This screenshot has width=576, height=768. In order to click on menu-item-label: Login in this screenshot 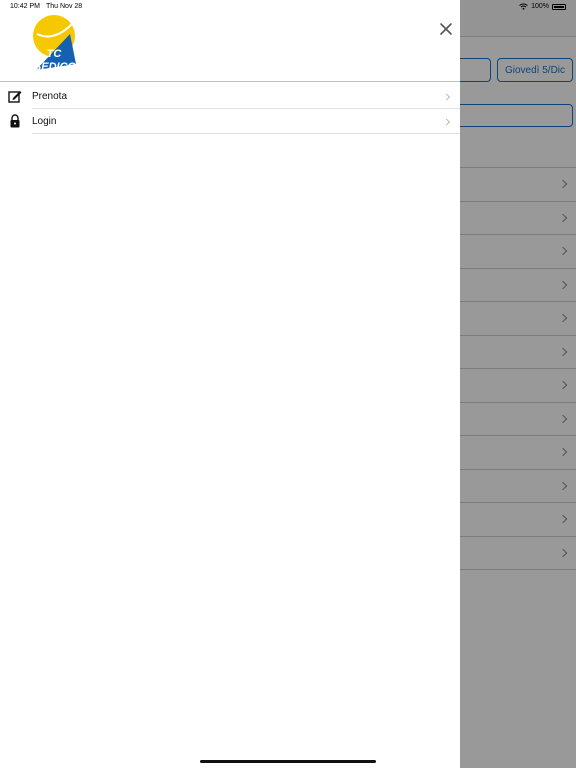, I will do `click(44, 121)`.